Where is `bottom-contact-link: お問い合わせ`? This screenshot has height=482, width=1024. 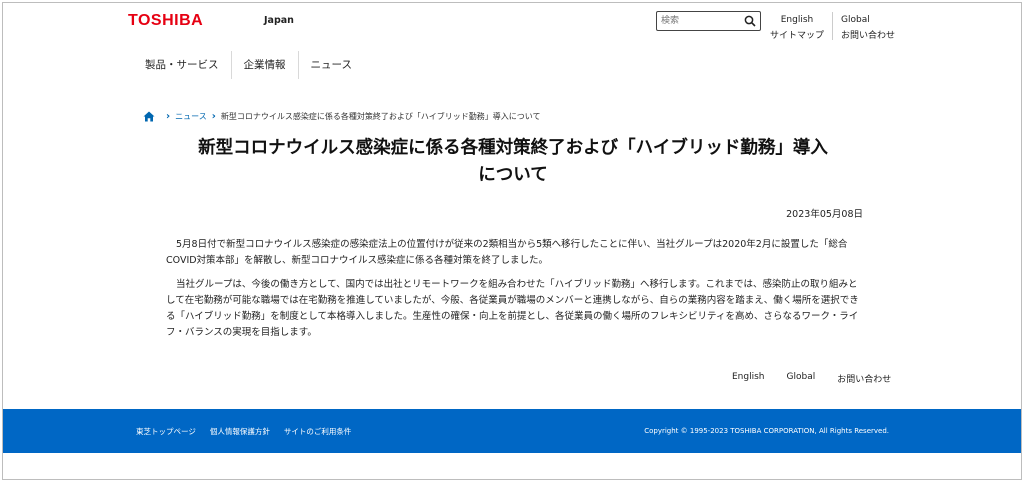
bottom-contact-link: お問い合わせ is located at coordinates (864, 378).